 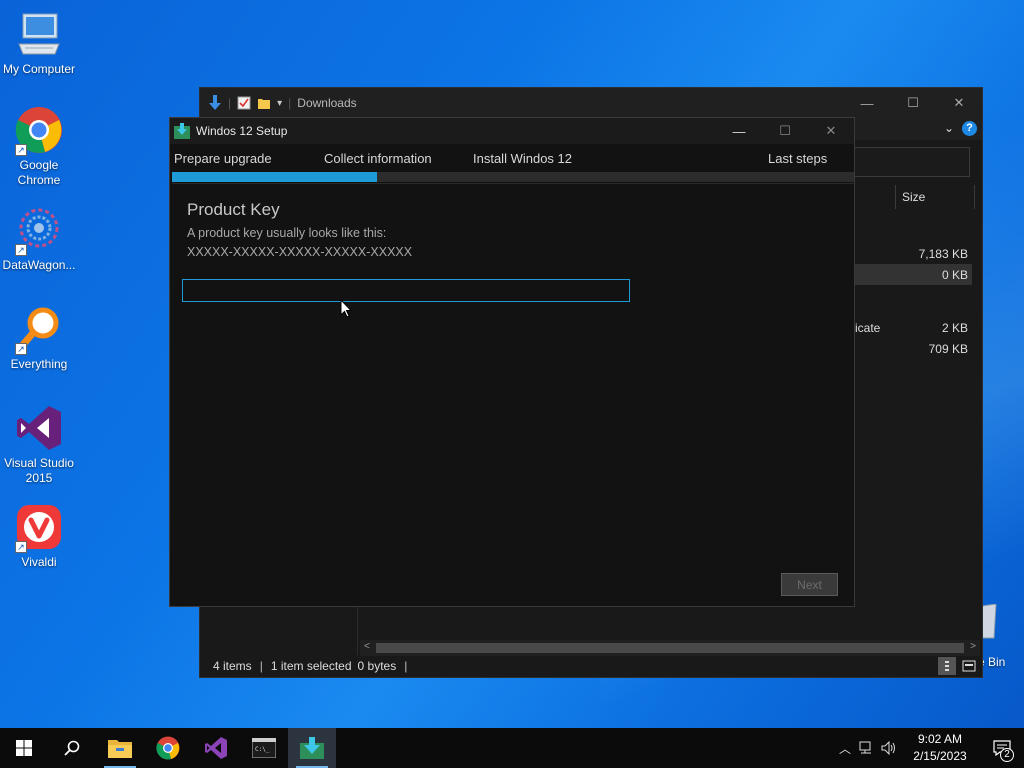 I want to click on taskbar-search-button, so click(x=72, y=748).